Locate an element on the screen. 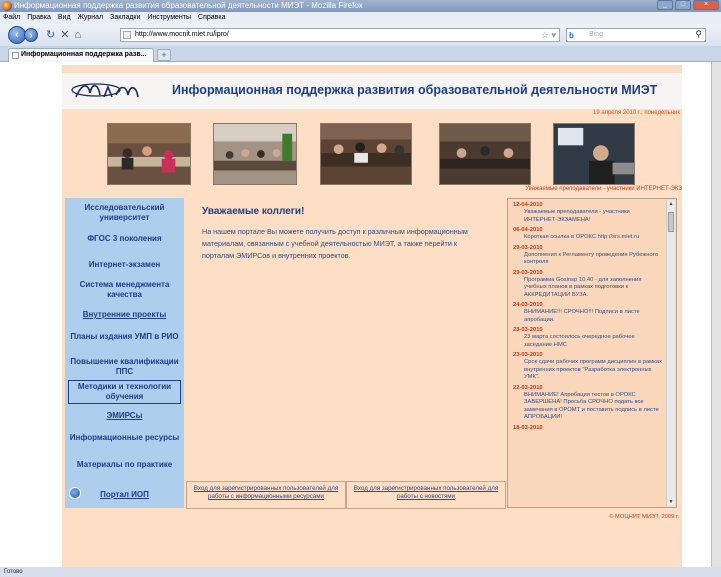 The width and height of the screenshot is (721, 577). scroll-up-icon: ▲ is located at coordinates (671, 204).